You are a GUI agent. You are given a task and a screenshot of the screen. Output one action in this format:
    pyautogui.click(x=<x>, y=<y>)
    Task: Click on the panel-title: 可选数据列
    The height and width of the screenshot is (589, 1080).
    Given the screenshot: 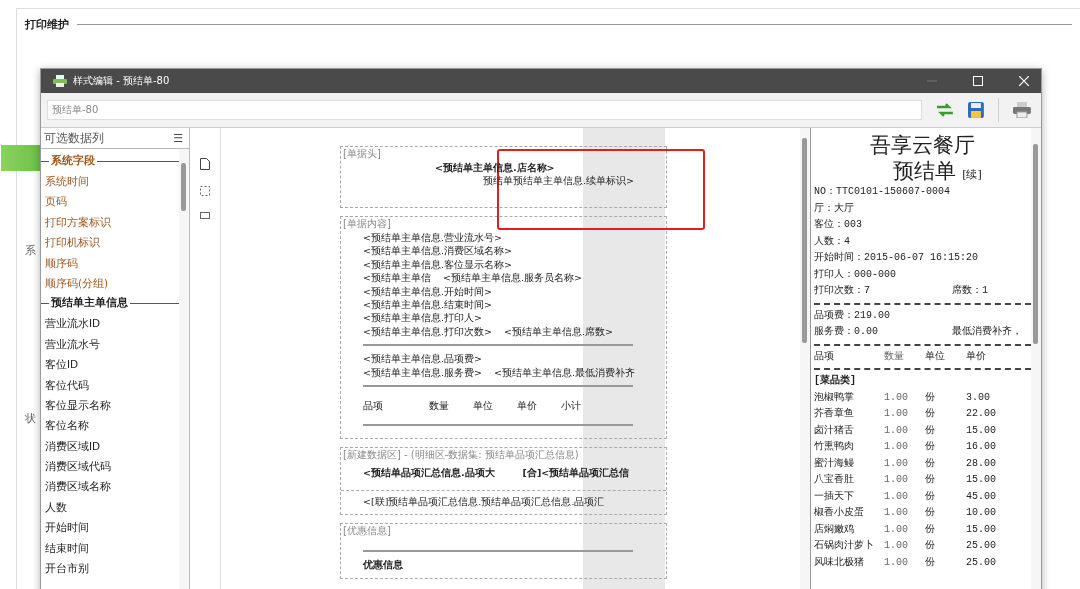 What is the action you would take?
    pyautogui.click(x=74, y=138)
    